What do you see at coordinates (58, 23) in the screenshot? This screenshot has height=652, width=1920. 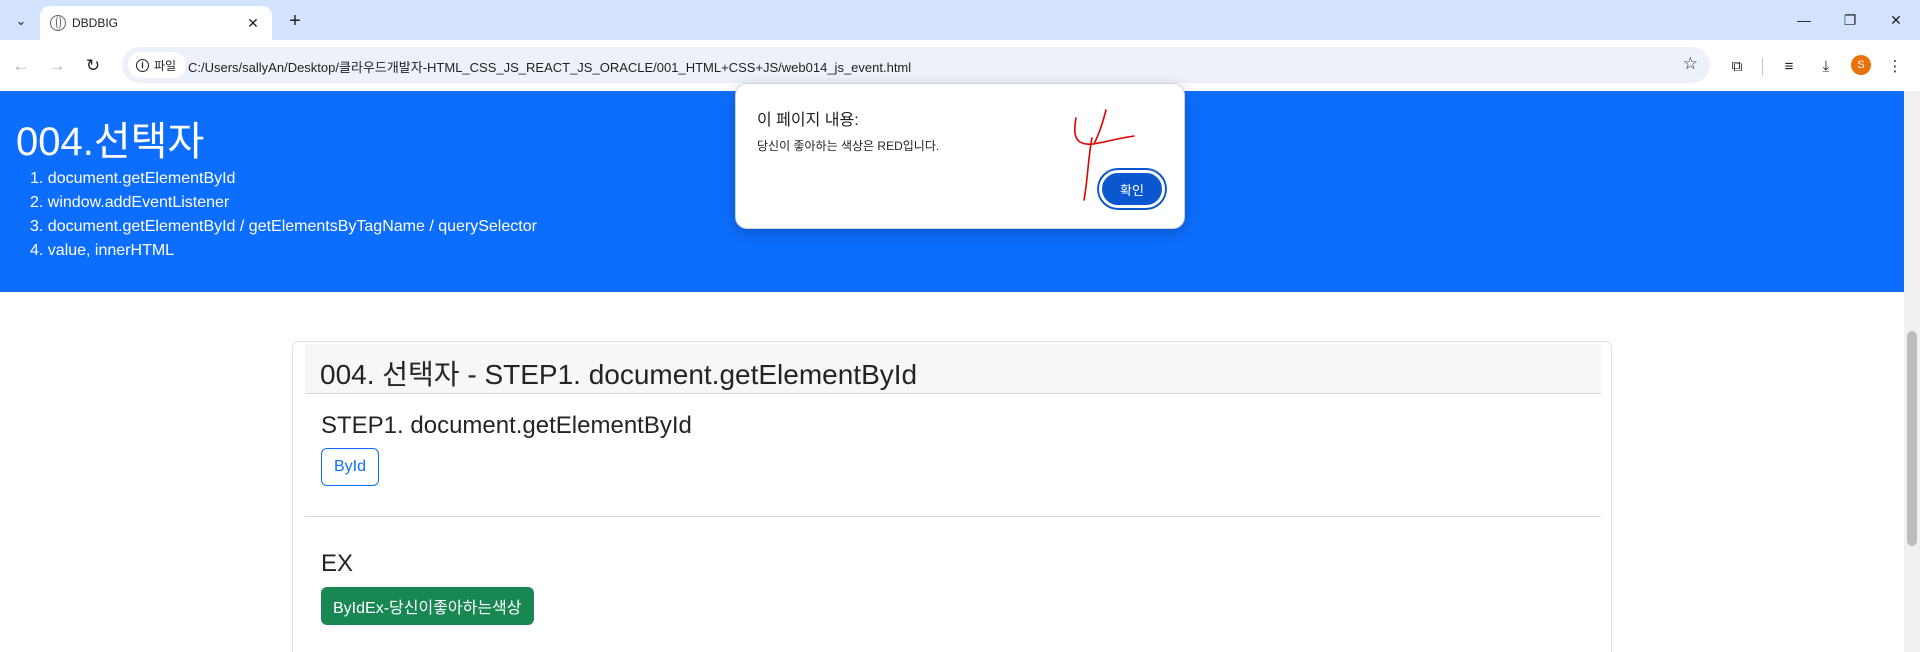 I see `globe-icon` at bounding box center [58, 23].